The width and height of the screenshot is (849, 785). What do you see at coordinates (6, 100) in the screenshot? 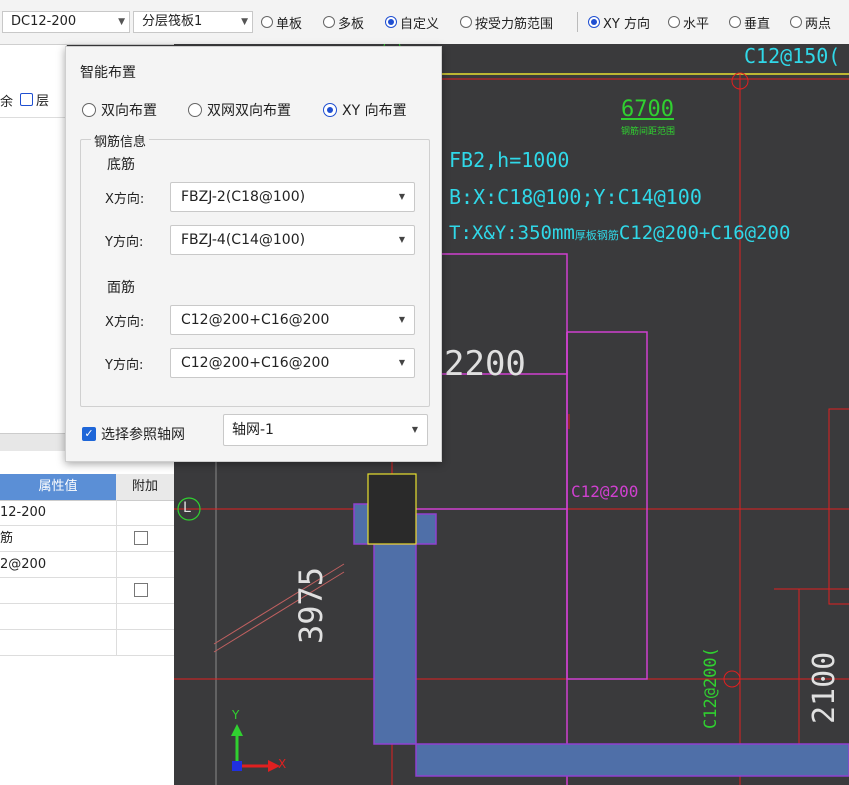
I see `left-tool-delete: 余` at bounding box center [6, 100].